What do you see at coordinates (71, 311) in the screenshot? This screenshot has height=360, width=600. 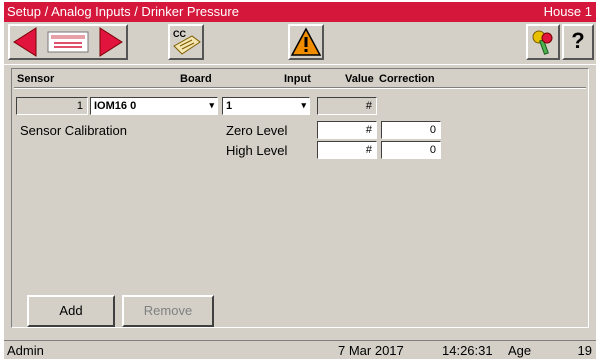 I see `add-button: Add` at bounding box center [71, 311].